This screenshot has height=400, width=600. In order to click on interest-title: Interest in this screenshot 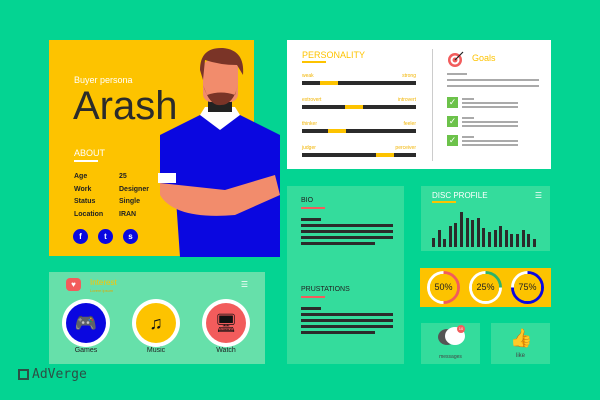, I will do `click(103, 282)`.